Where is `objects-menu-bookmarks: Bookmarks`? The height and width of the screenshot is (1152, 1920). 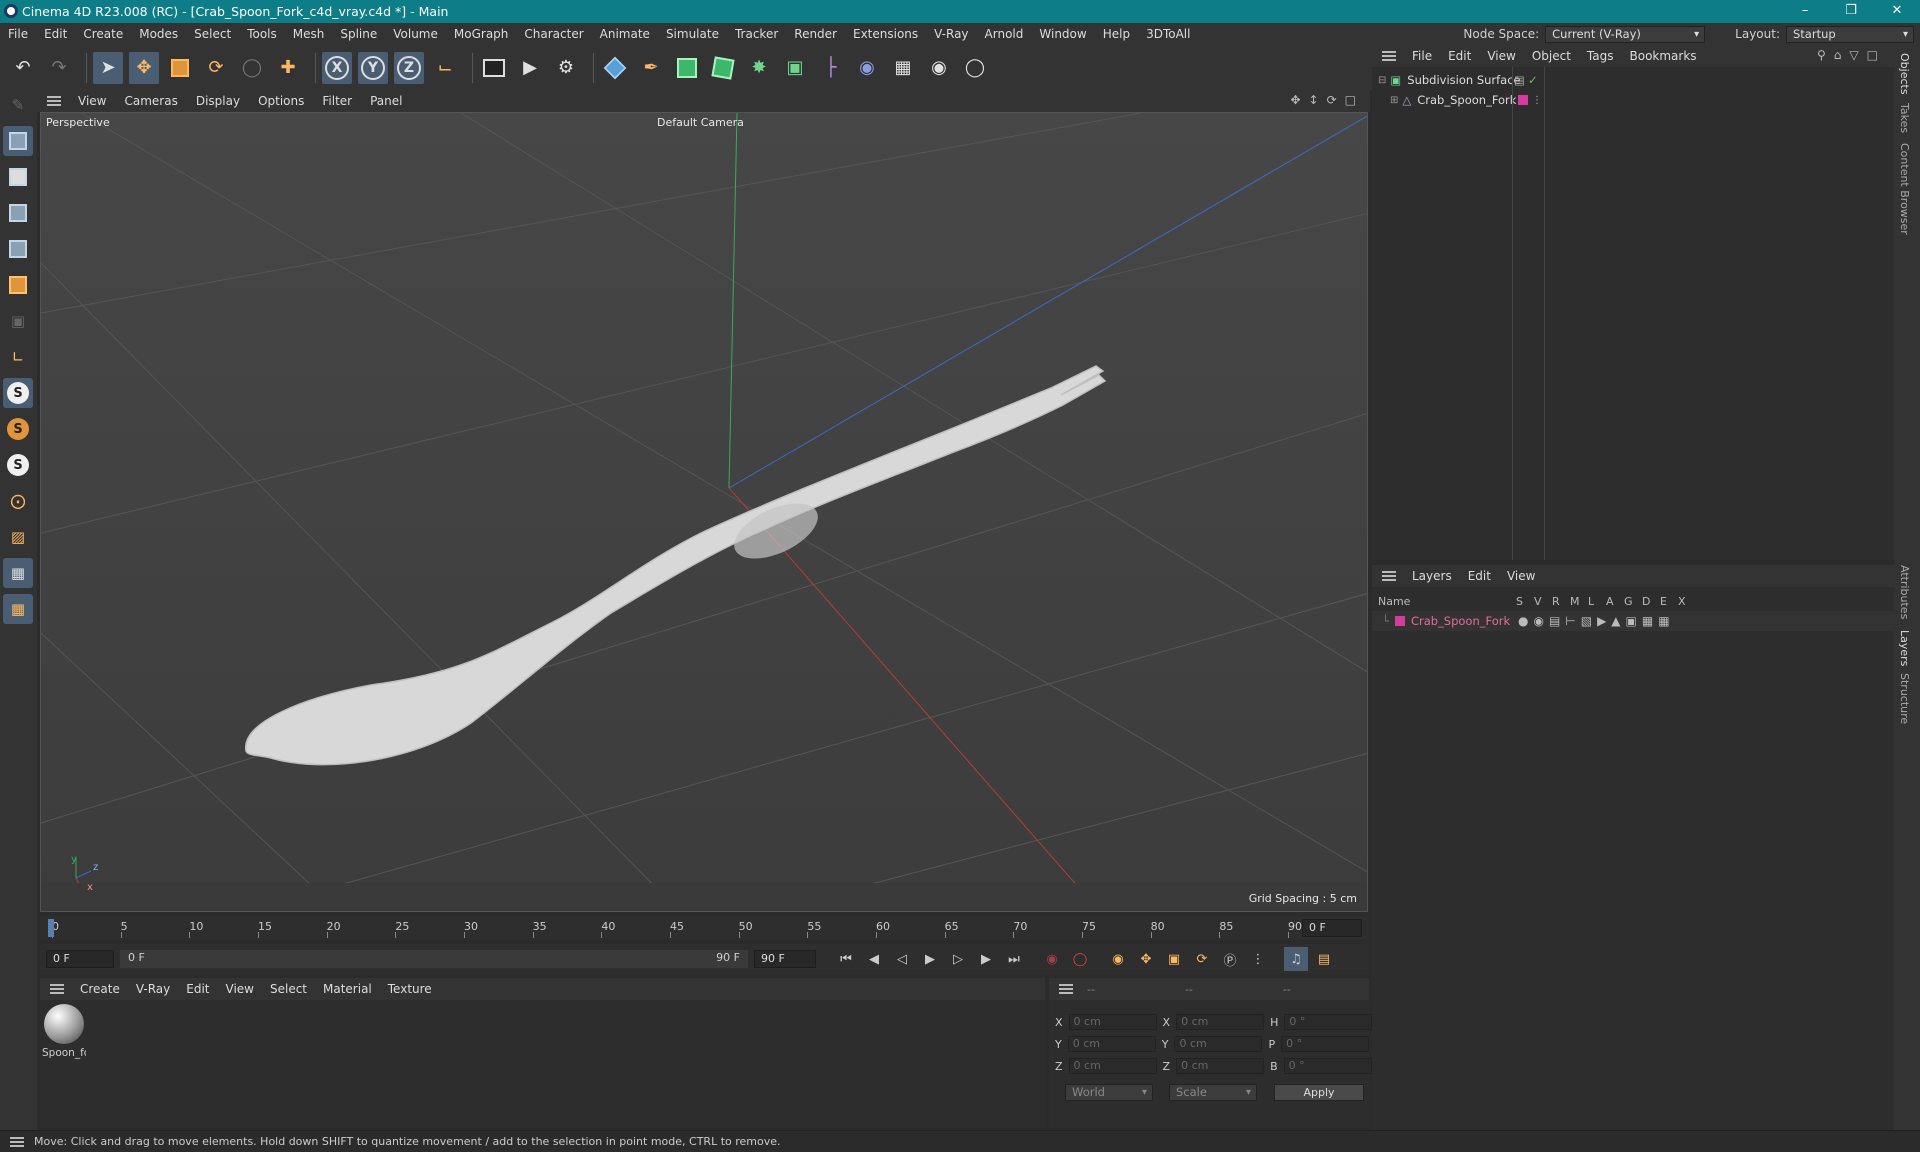
objects-menu-bookmarks: Bookmarks is located at coordinates (1663, 56).